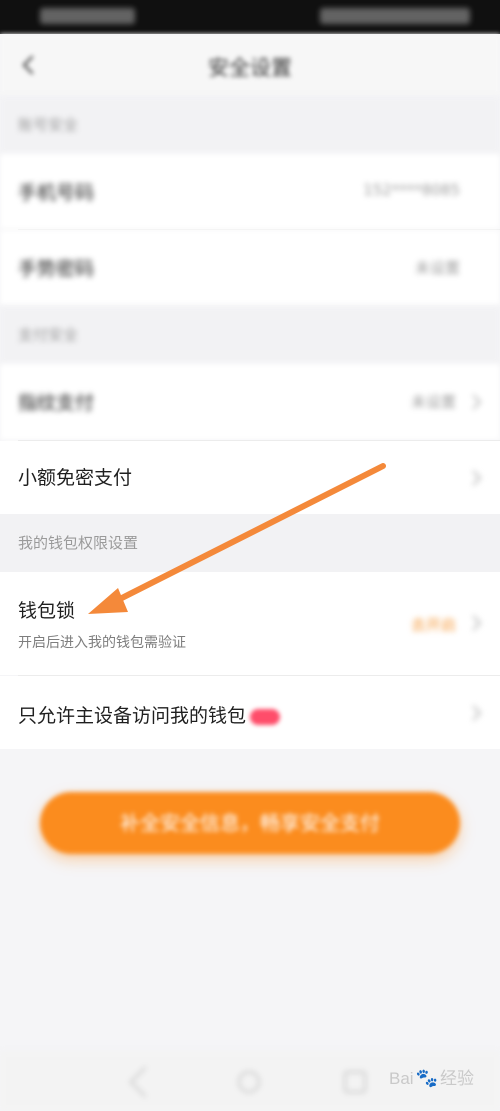  What do you see at coordinates (250, 125) in the screenshot?
I see `section-header-account: 账号安全` at bounding box center [250, 125].